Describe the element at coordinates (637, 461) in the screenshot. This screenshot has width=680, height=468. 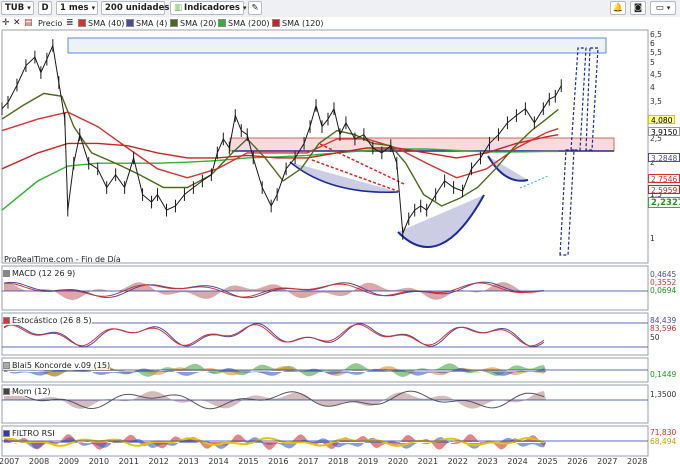
I see `year-tick: 2028` at that location.